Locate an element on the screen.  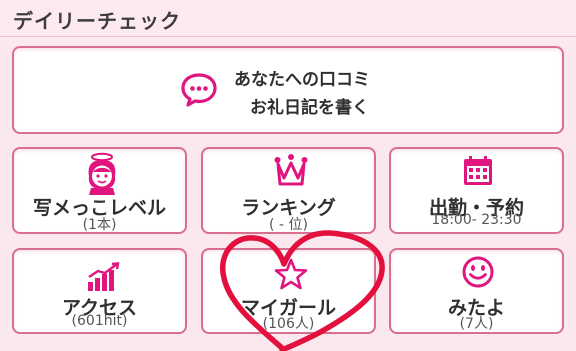
tile-sub: (106人) is located at coordinates (288, 324).